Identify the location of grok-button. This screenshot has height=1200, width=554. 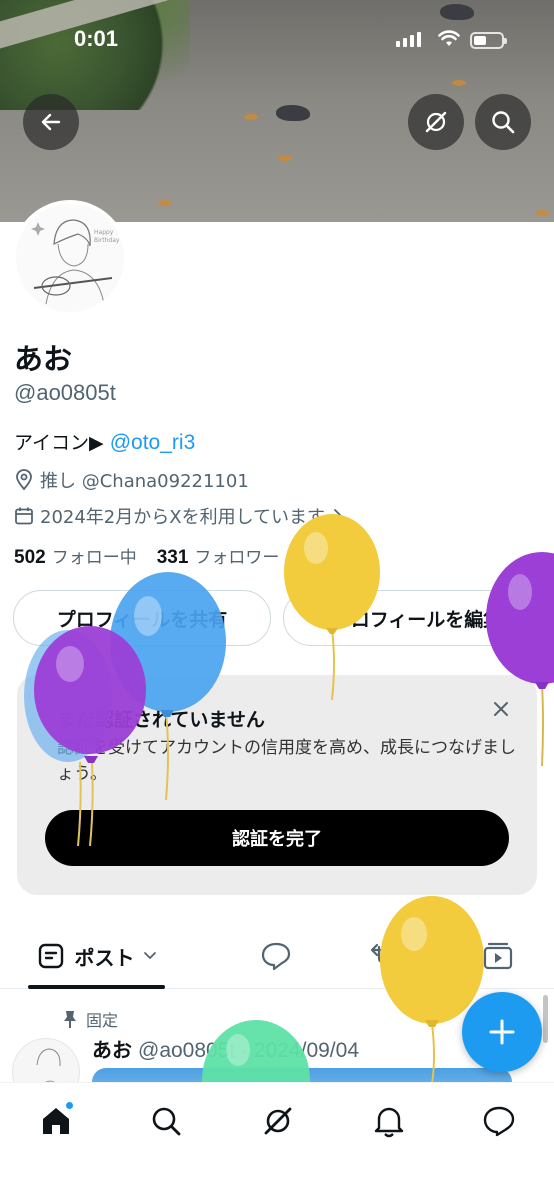
(436, 122).